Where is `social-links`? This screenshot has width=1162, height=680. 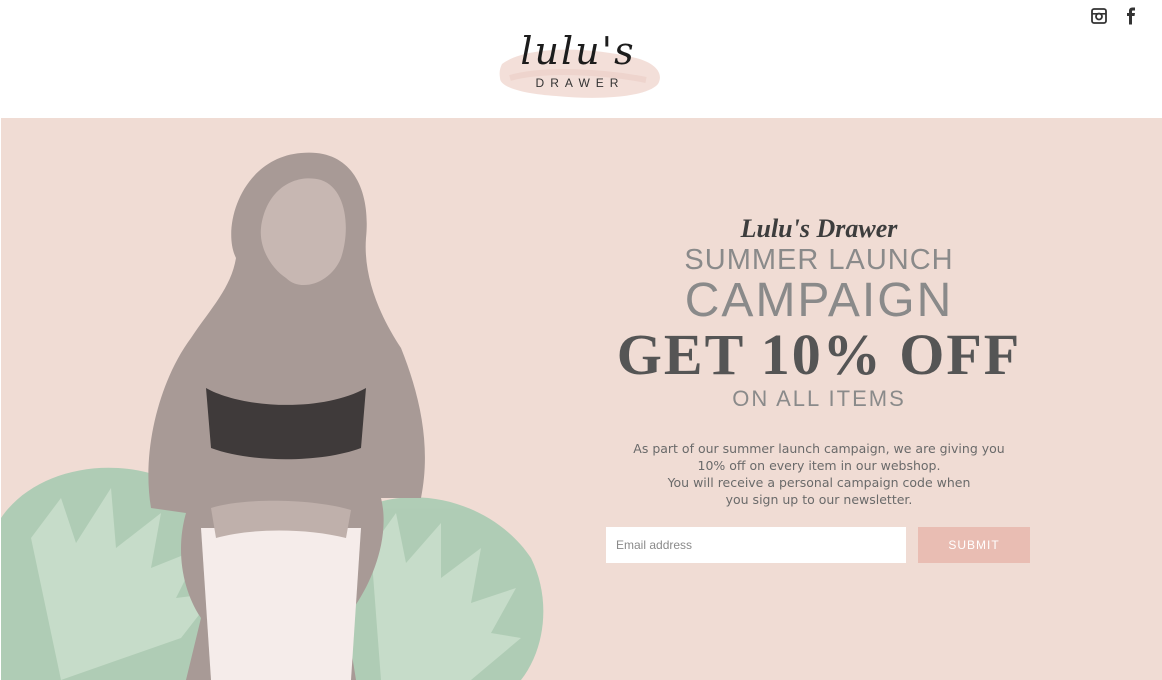 social-links is located at coordinates (1115, 16).